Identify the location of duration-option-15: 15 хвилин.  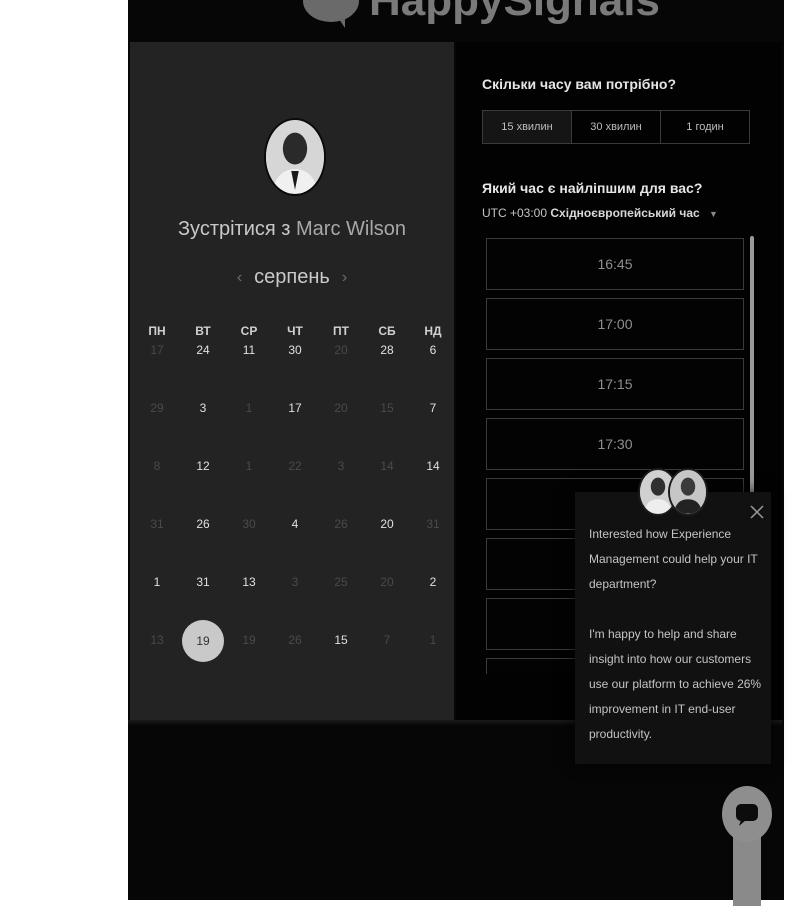
(527, 127).